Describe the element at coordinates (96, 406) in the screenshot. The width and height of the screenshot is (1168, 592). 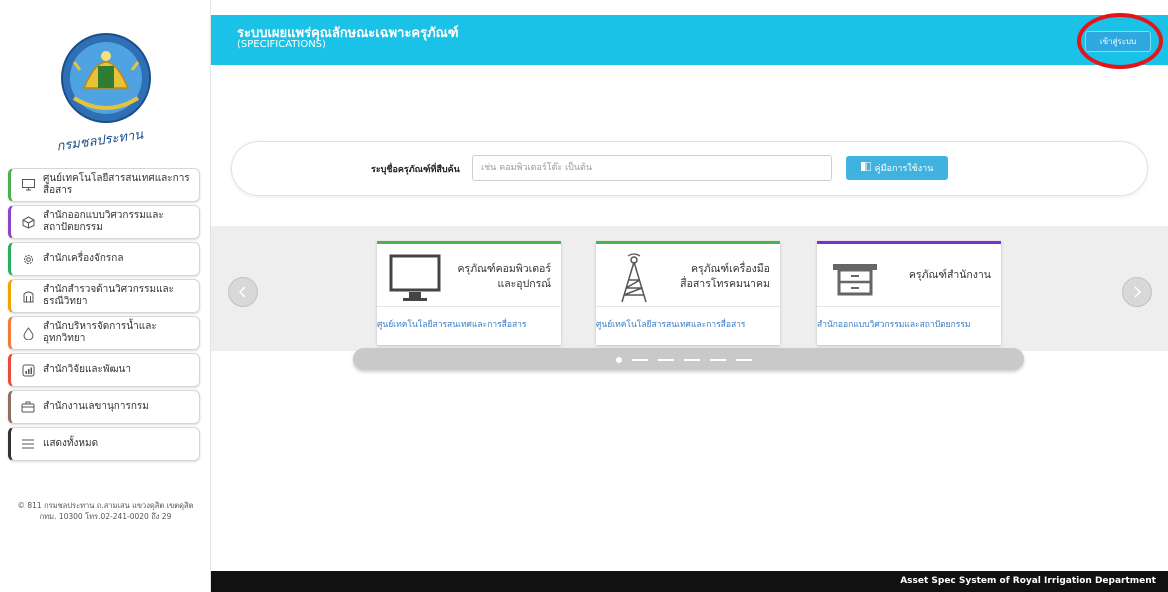
I see `sidebar-item-label: สำนักงานเลขานุการกรม` at that location.